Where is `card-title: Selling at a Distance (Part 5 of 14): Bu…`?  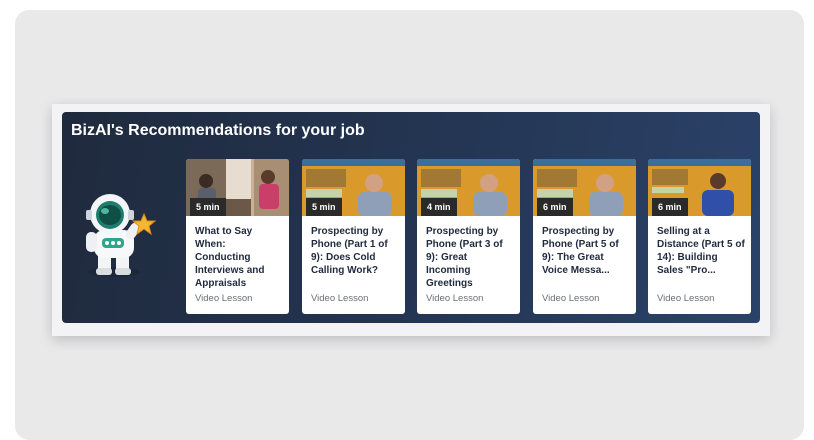
card-title: Selling at a Distance (Part 5 of 14): Bu… is located at coordinates (701, 251).